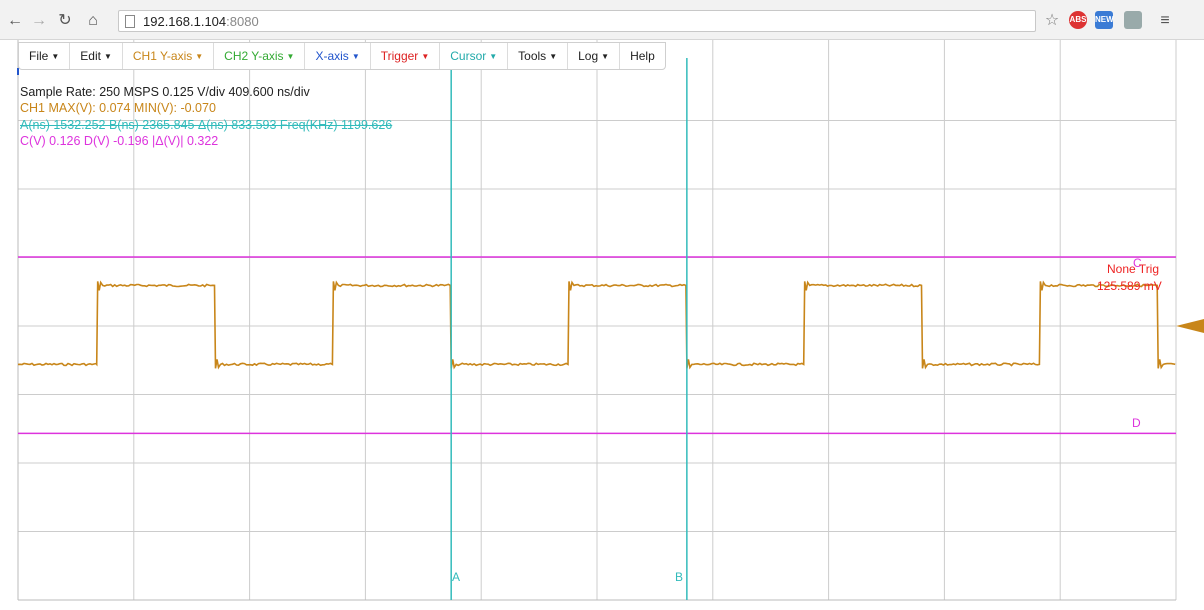  What do you see at coordinates (242, 21) in the screenshot?
I see `url-port: :8080` at bounding box center [242, 21].